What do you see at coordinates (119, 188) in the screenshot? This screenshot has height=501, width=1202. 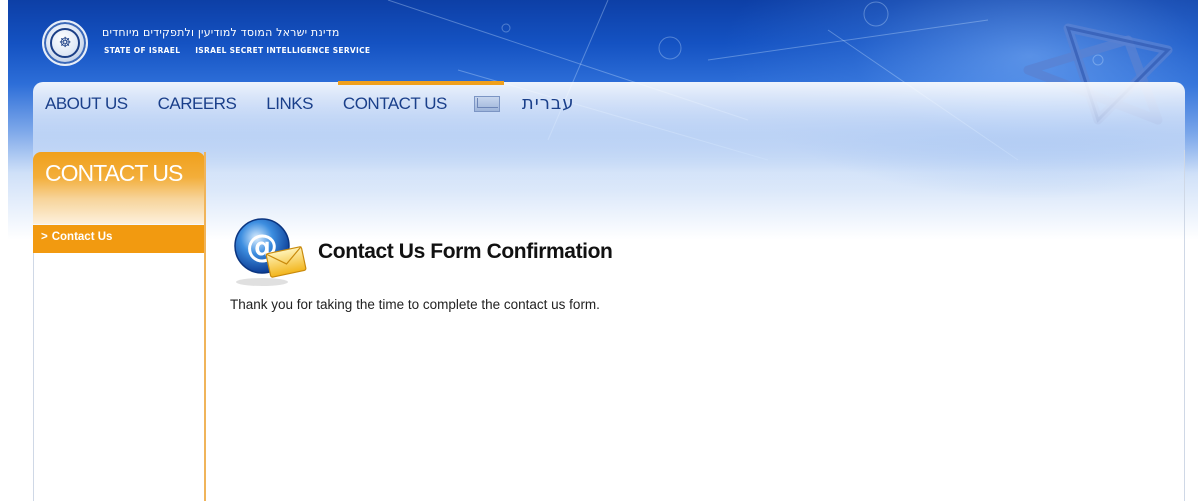 I see `sidebar-header: CONTACT US` at bounding box center [119, 188].